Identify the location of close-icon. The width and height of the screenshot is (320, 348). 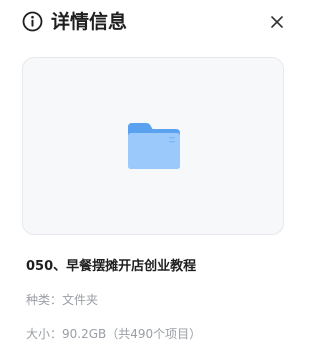
(277, 22).